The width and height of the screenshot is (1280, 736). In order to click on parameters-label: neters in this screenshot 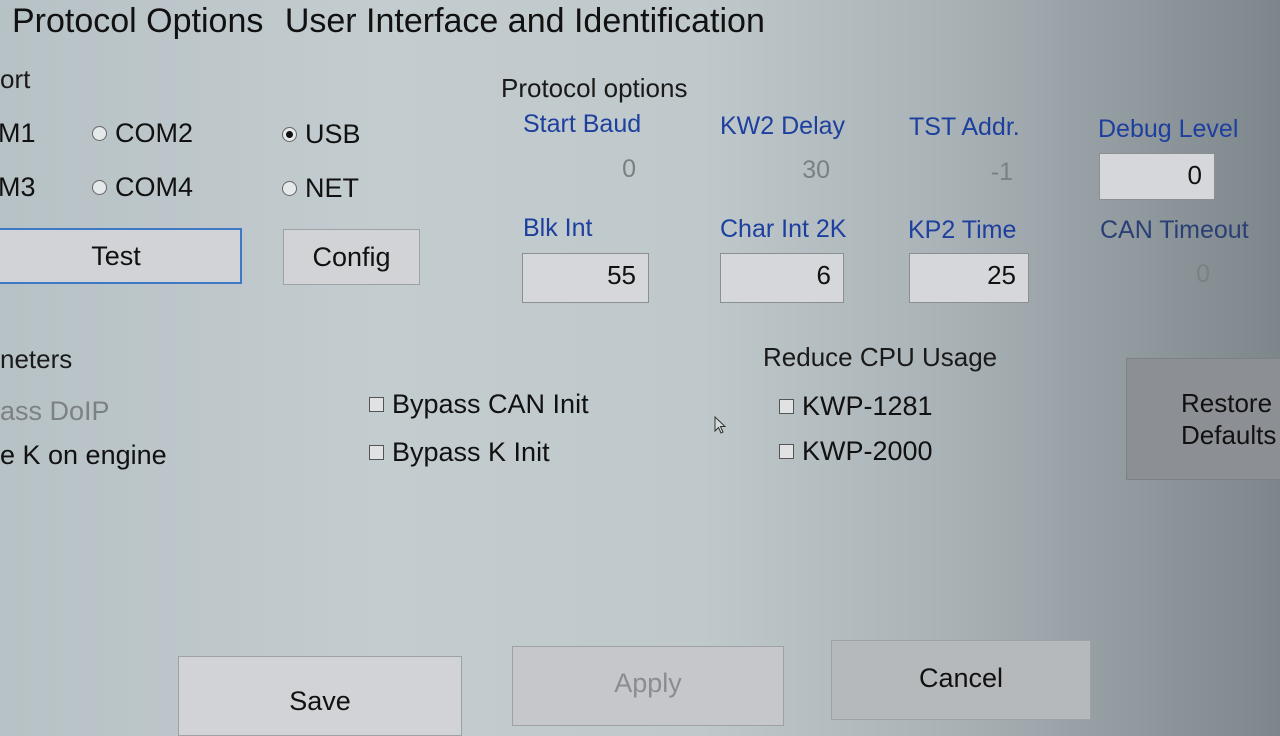, I will do `click(36, 359)`.